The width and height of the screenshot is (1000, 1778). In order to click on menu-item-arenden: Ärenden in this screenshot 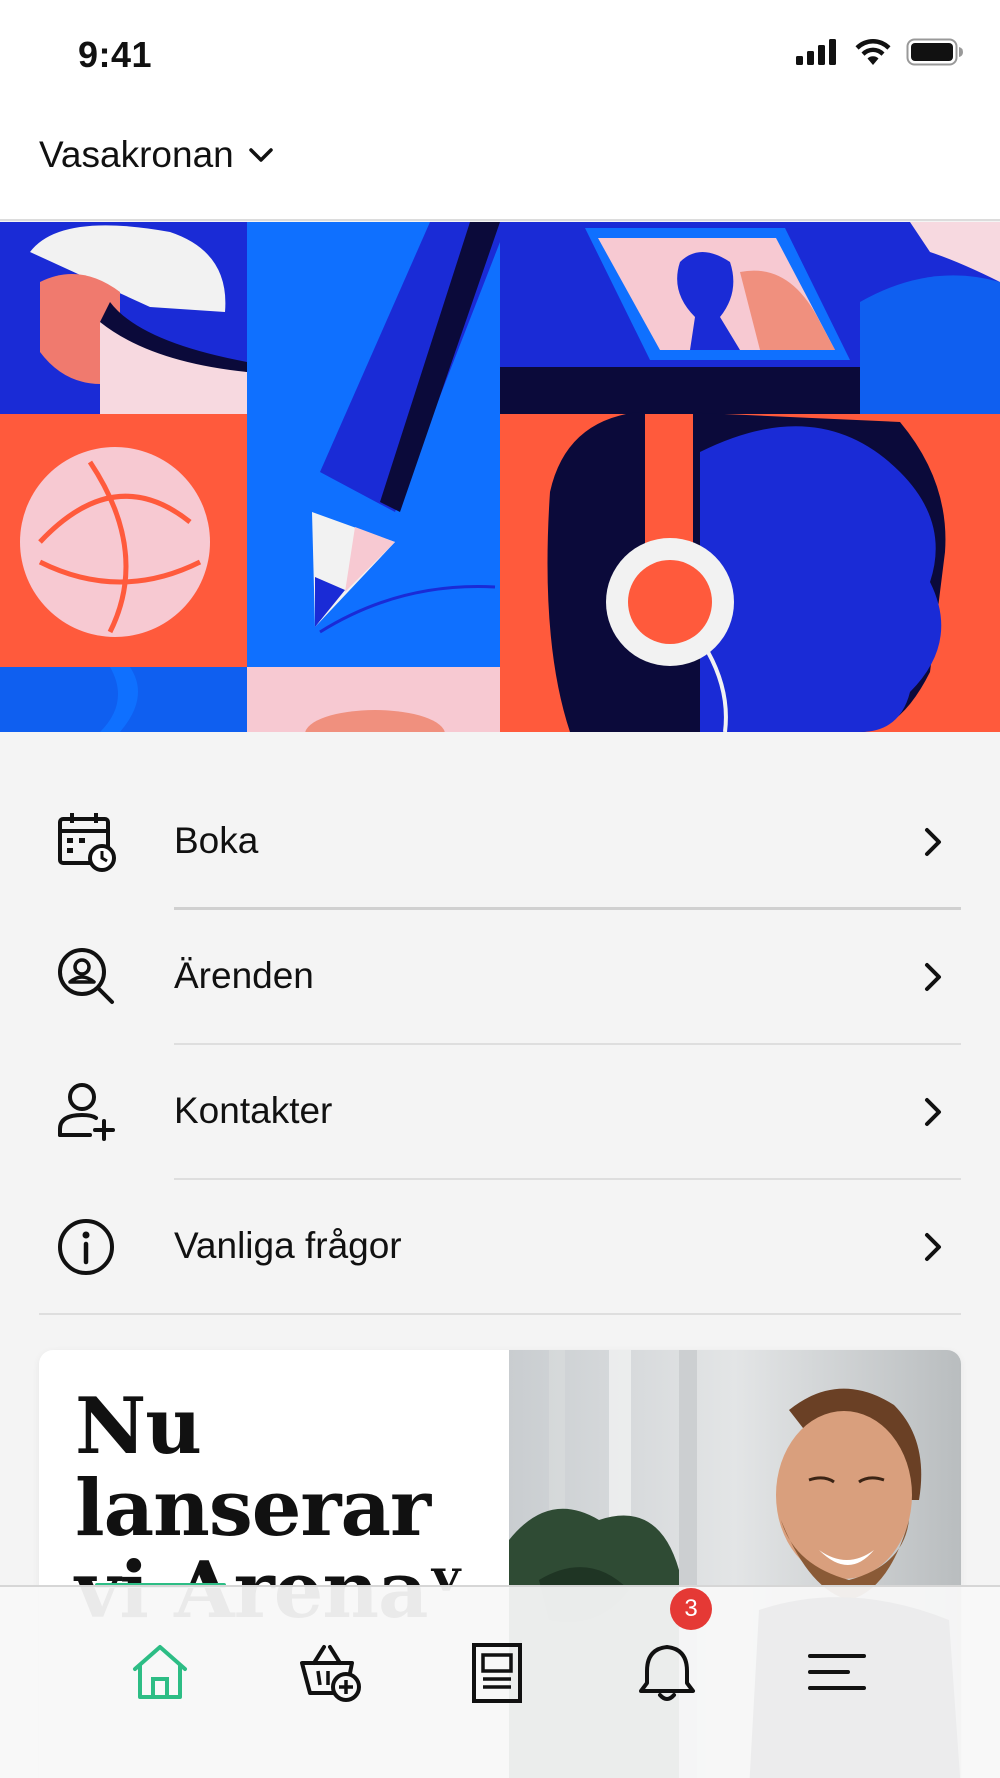, I will do `click(500, 977)`.